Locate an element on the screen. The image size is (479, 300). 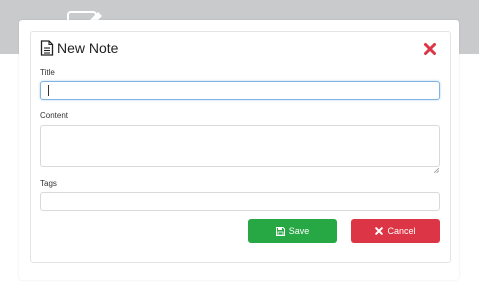
content-label: Content is located at coordinates (54, 115).